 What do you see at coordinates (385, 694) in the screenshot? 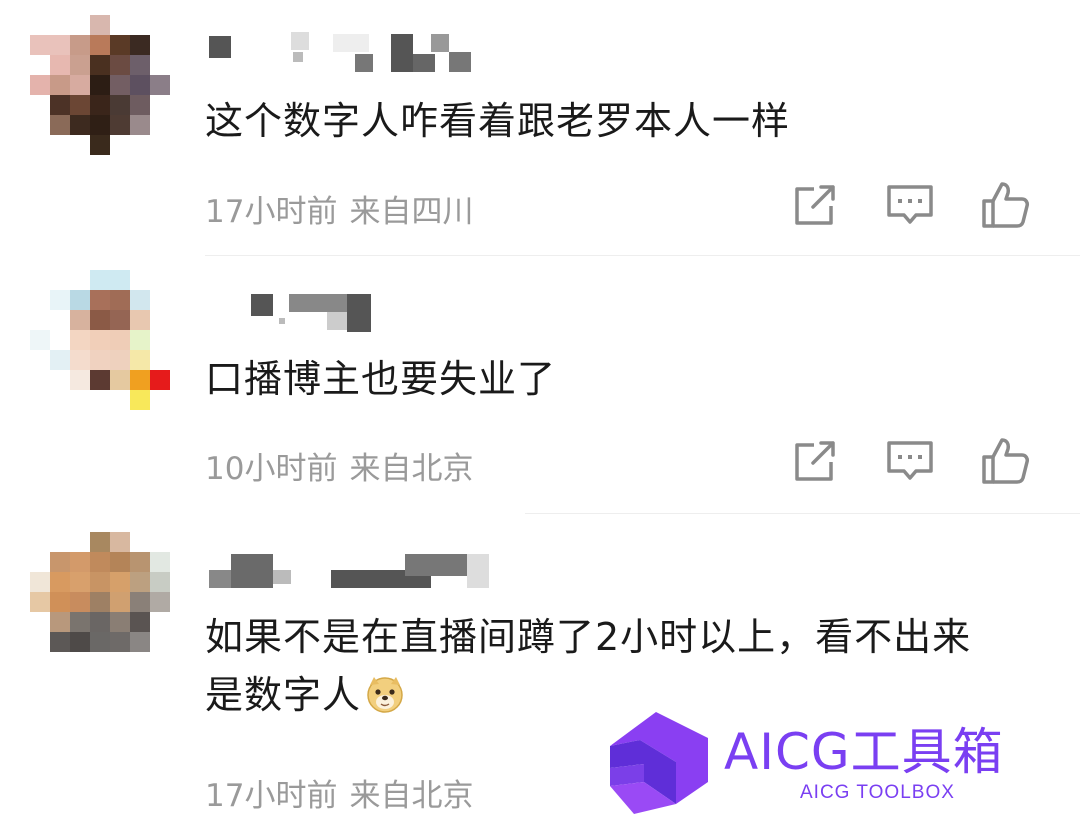
I see `doge-emoji-icon` at bounding box center [385, 694].